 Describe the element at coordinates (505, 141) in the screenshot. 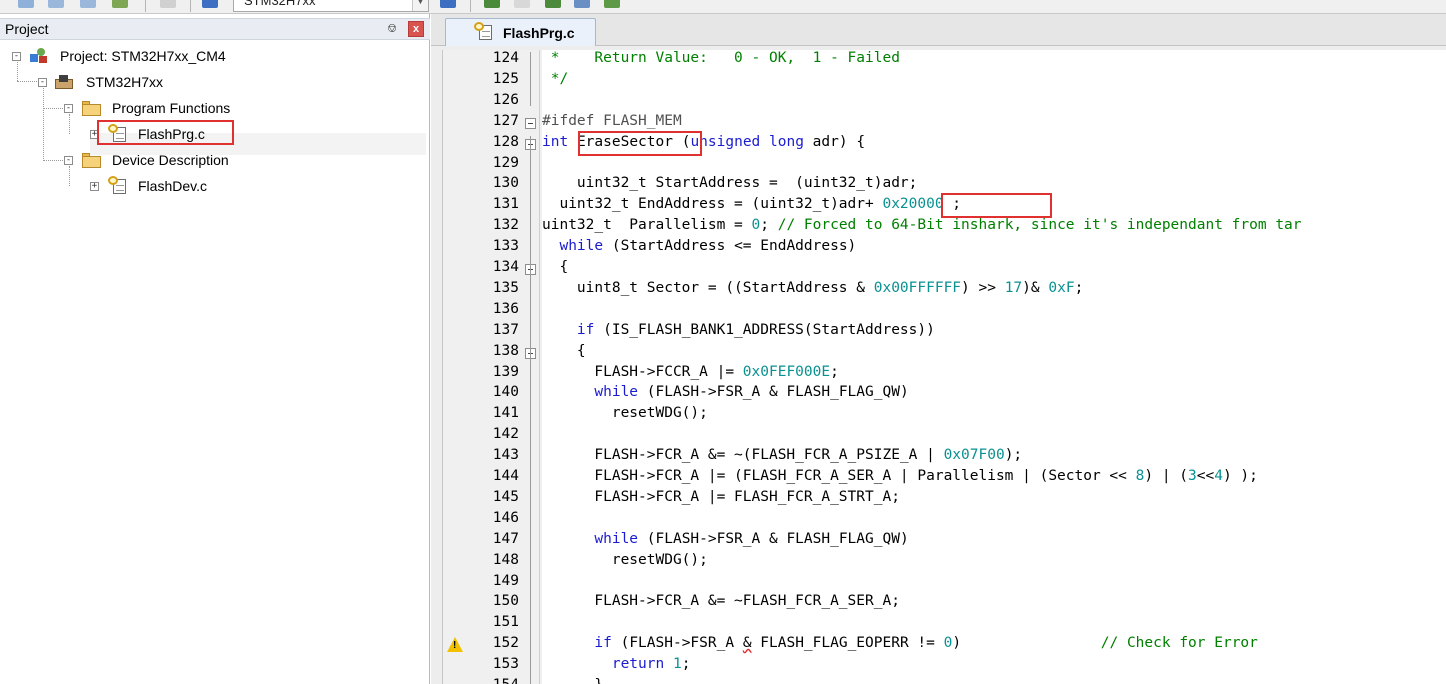

I see `line-number: 128` at that location.